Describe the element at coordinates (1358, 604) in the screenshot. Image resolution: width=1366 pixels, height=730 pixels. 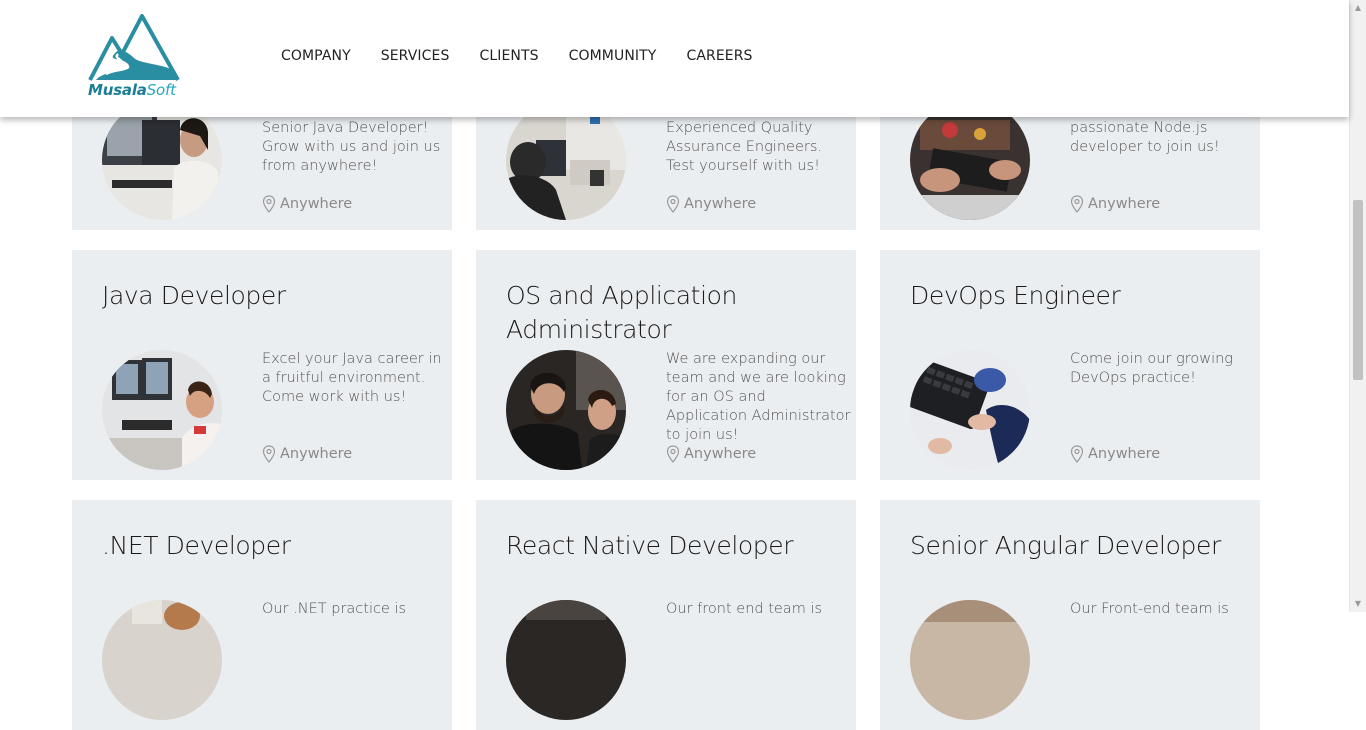
I see `scroll-down-icon: ▼` at that location.